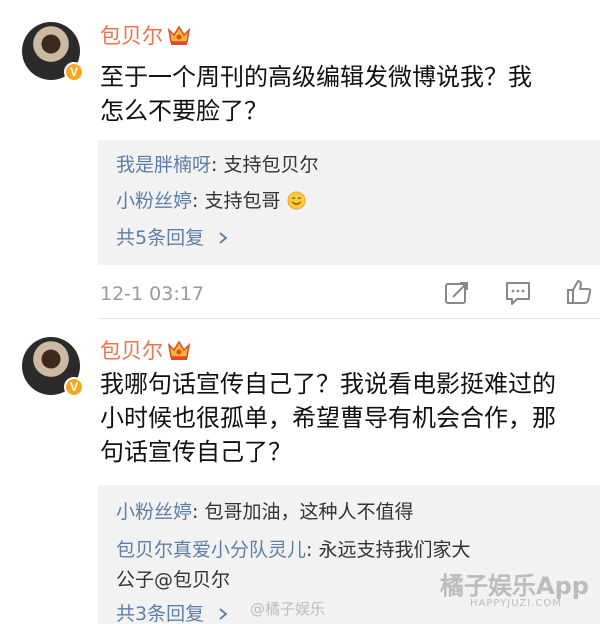 This screenshot has height=624, width=600. I want to click on more-replies-link: 共5条回复, so click(173, 236).